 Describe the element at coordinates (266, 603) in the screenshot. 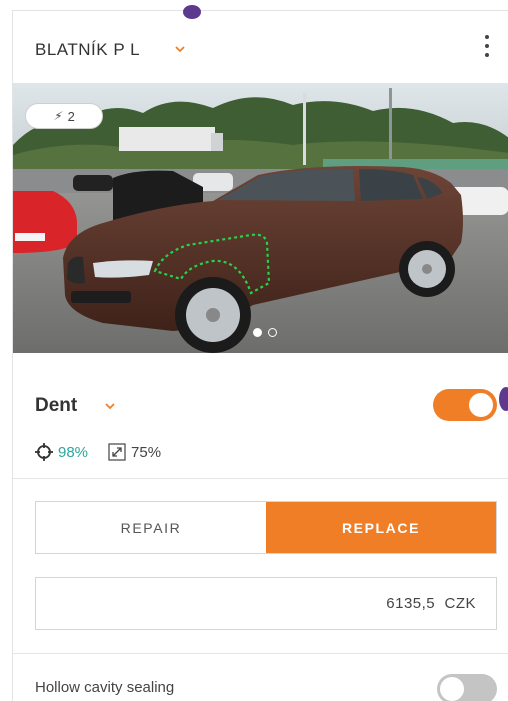

I see `price-field: 6135,5 CZK` at that location.